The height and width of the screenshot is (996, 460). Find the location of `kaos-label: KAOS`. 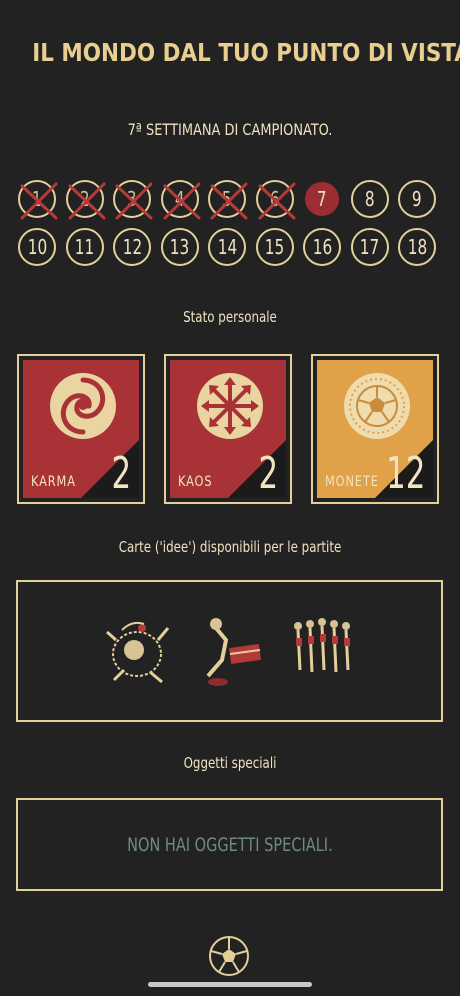

kaos-label: KAOS is located at coordinates (195, 482).